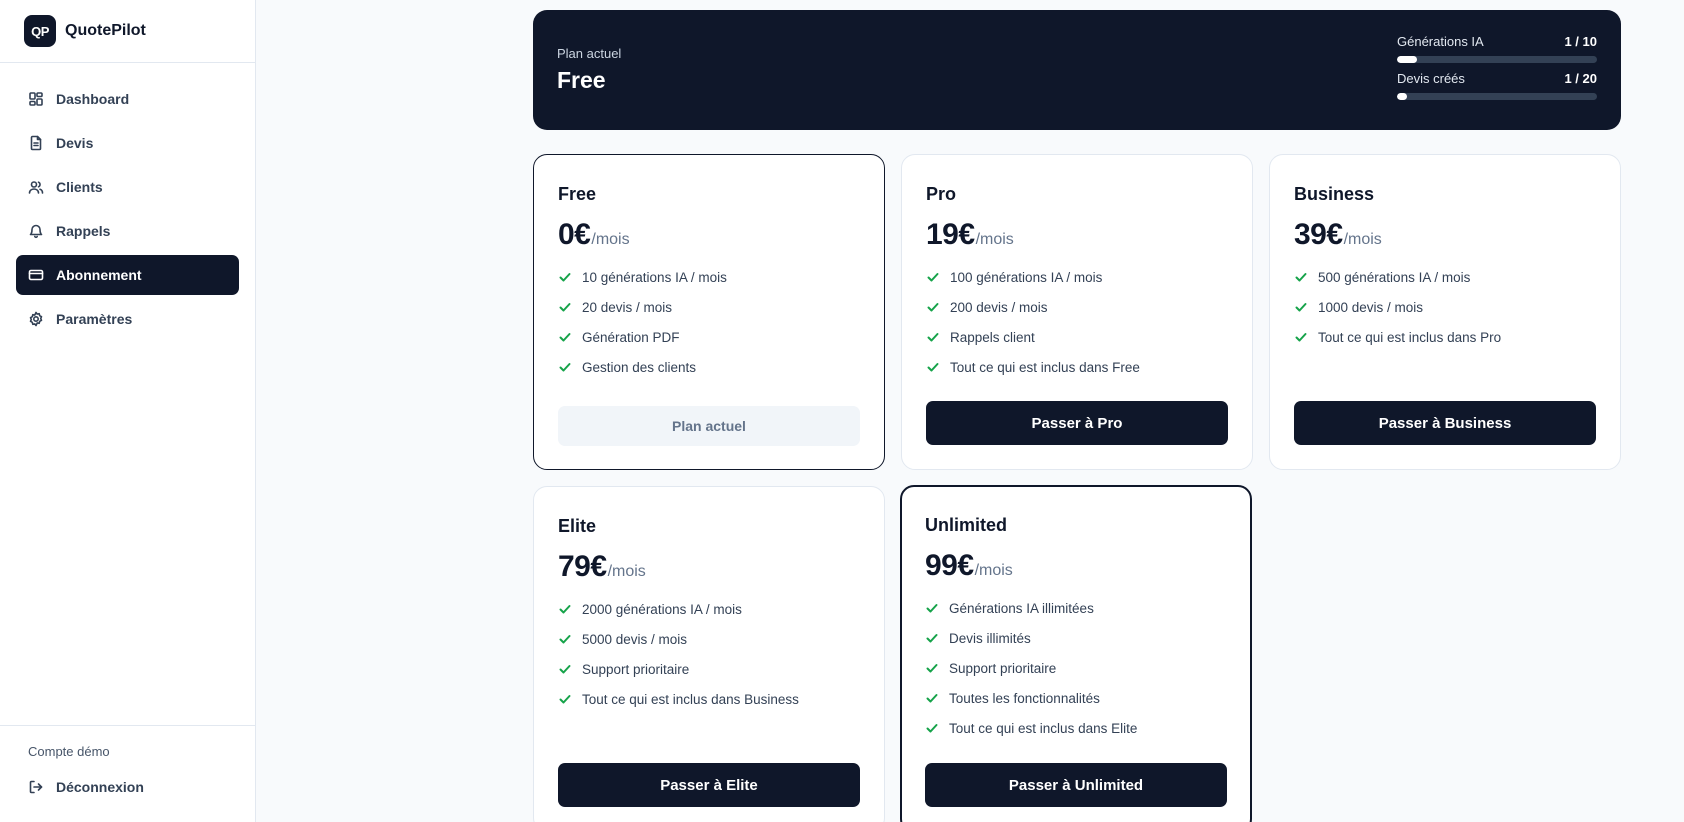  Describe the element at coordinates (1076, 638) in the screenshot. I see `feature-item: Devis illimités` at that location.